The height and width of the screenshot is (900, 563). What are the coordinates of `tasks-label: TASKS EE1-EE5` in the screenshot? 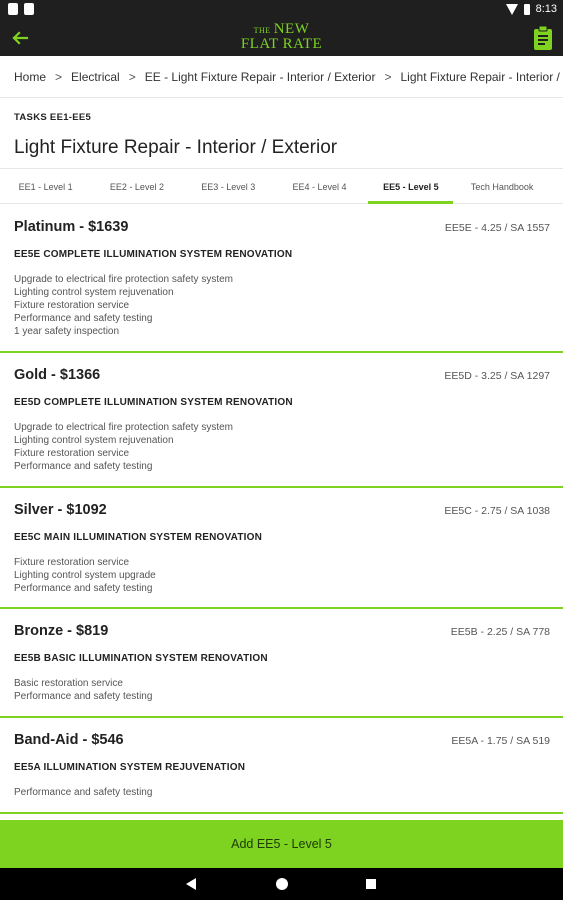 It's located at (53, 117).